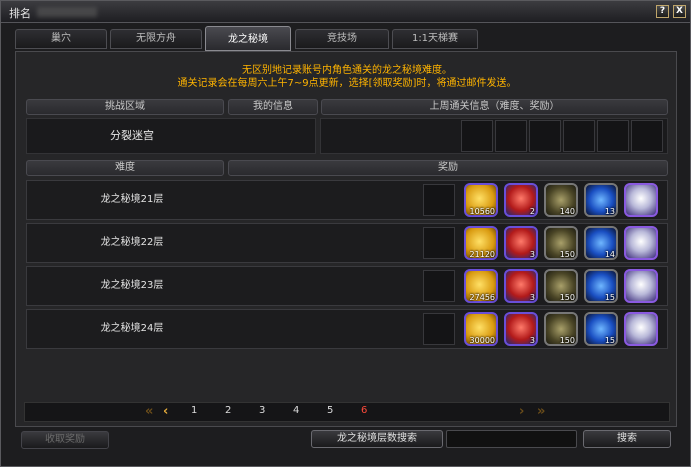 Image resolution: width=691 pixels, height=467 pixels. What do you see at coordinates (65, 440) in the screenshot?
I see `claim-reward-button: 收取奖励` at bounding box center [65, 440].